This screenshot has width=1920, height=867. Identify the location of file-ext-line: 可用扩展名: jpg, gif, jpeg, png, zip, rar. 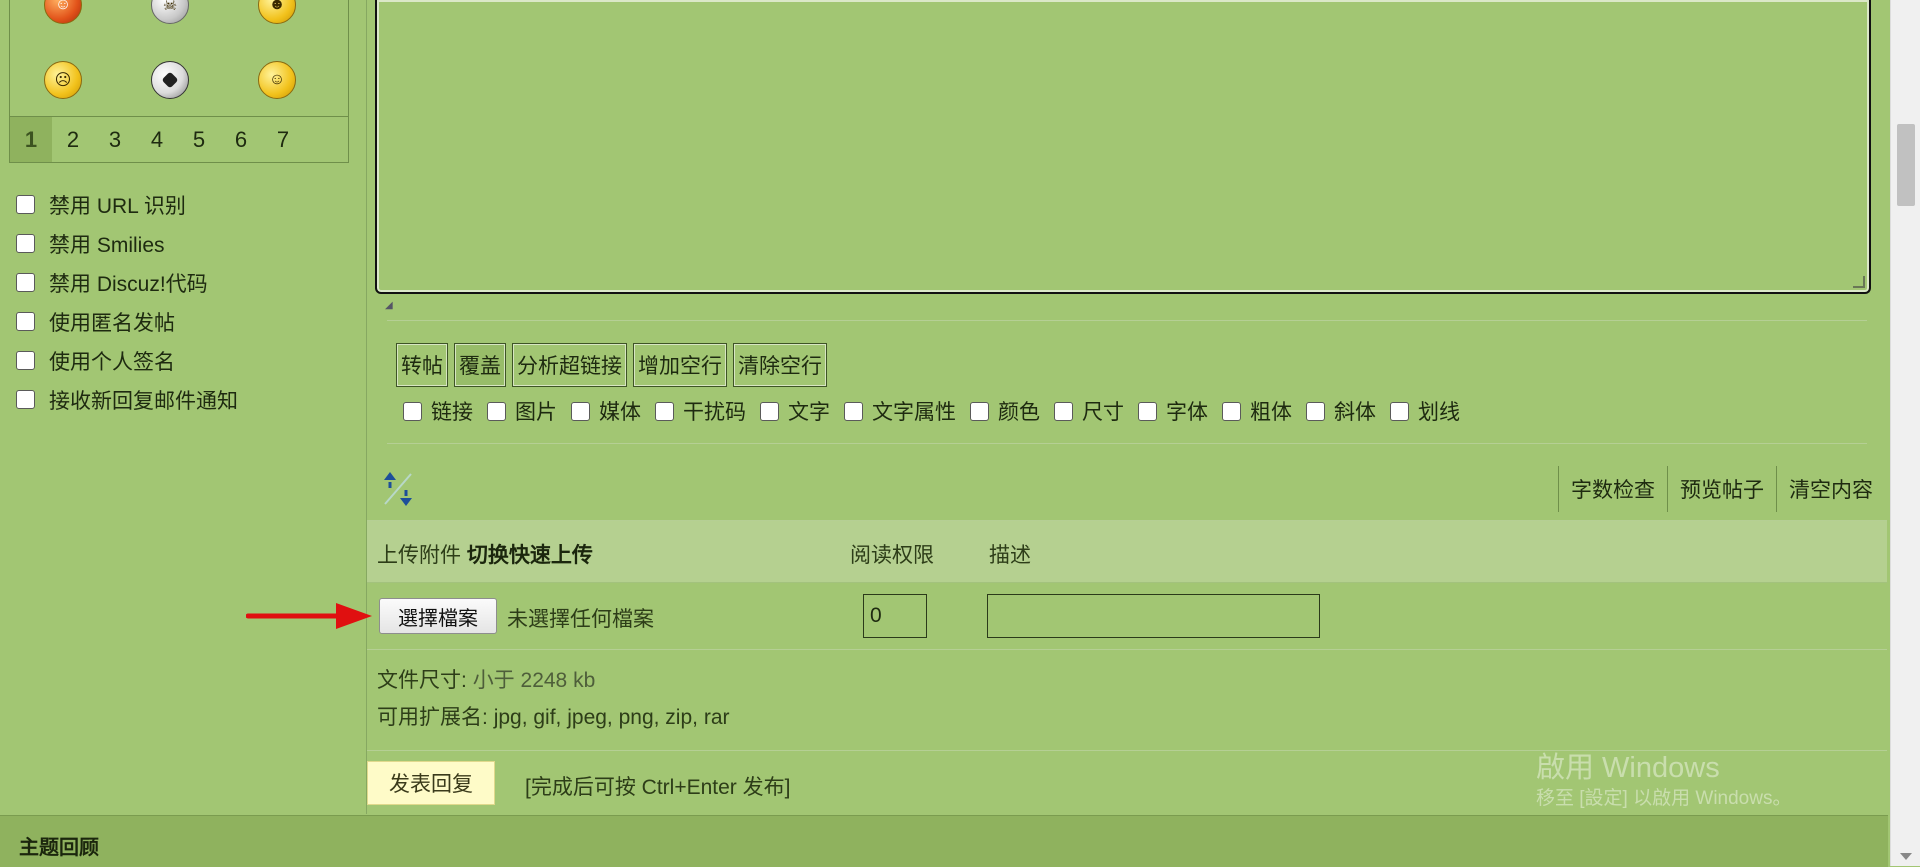
(553, 717).